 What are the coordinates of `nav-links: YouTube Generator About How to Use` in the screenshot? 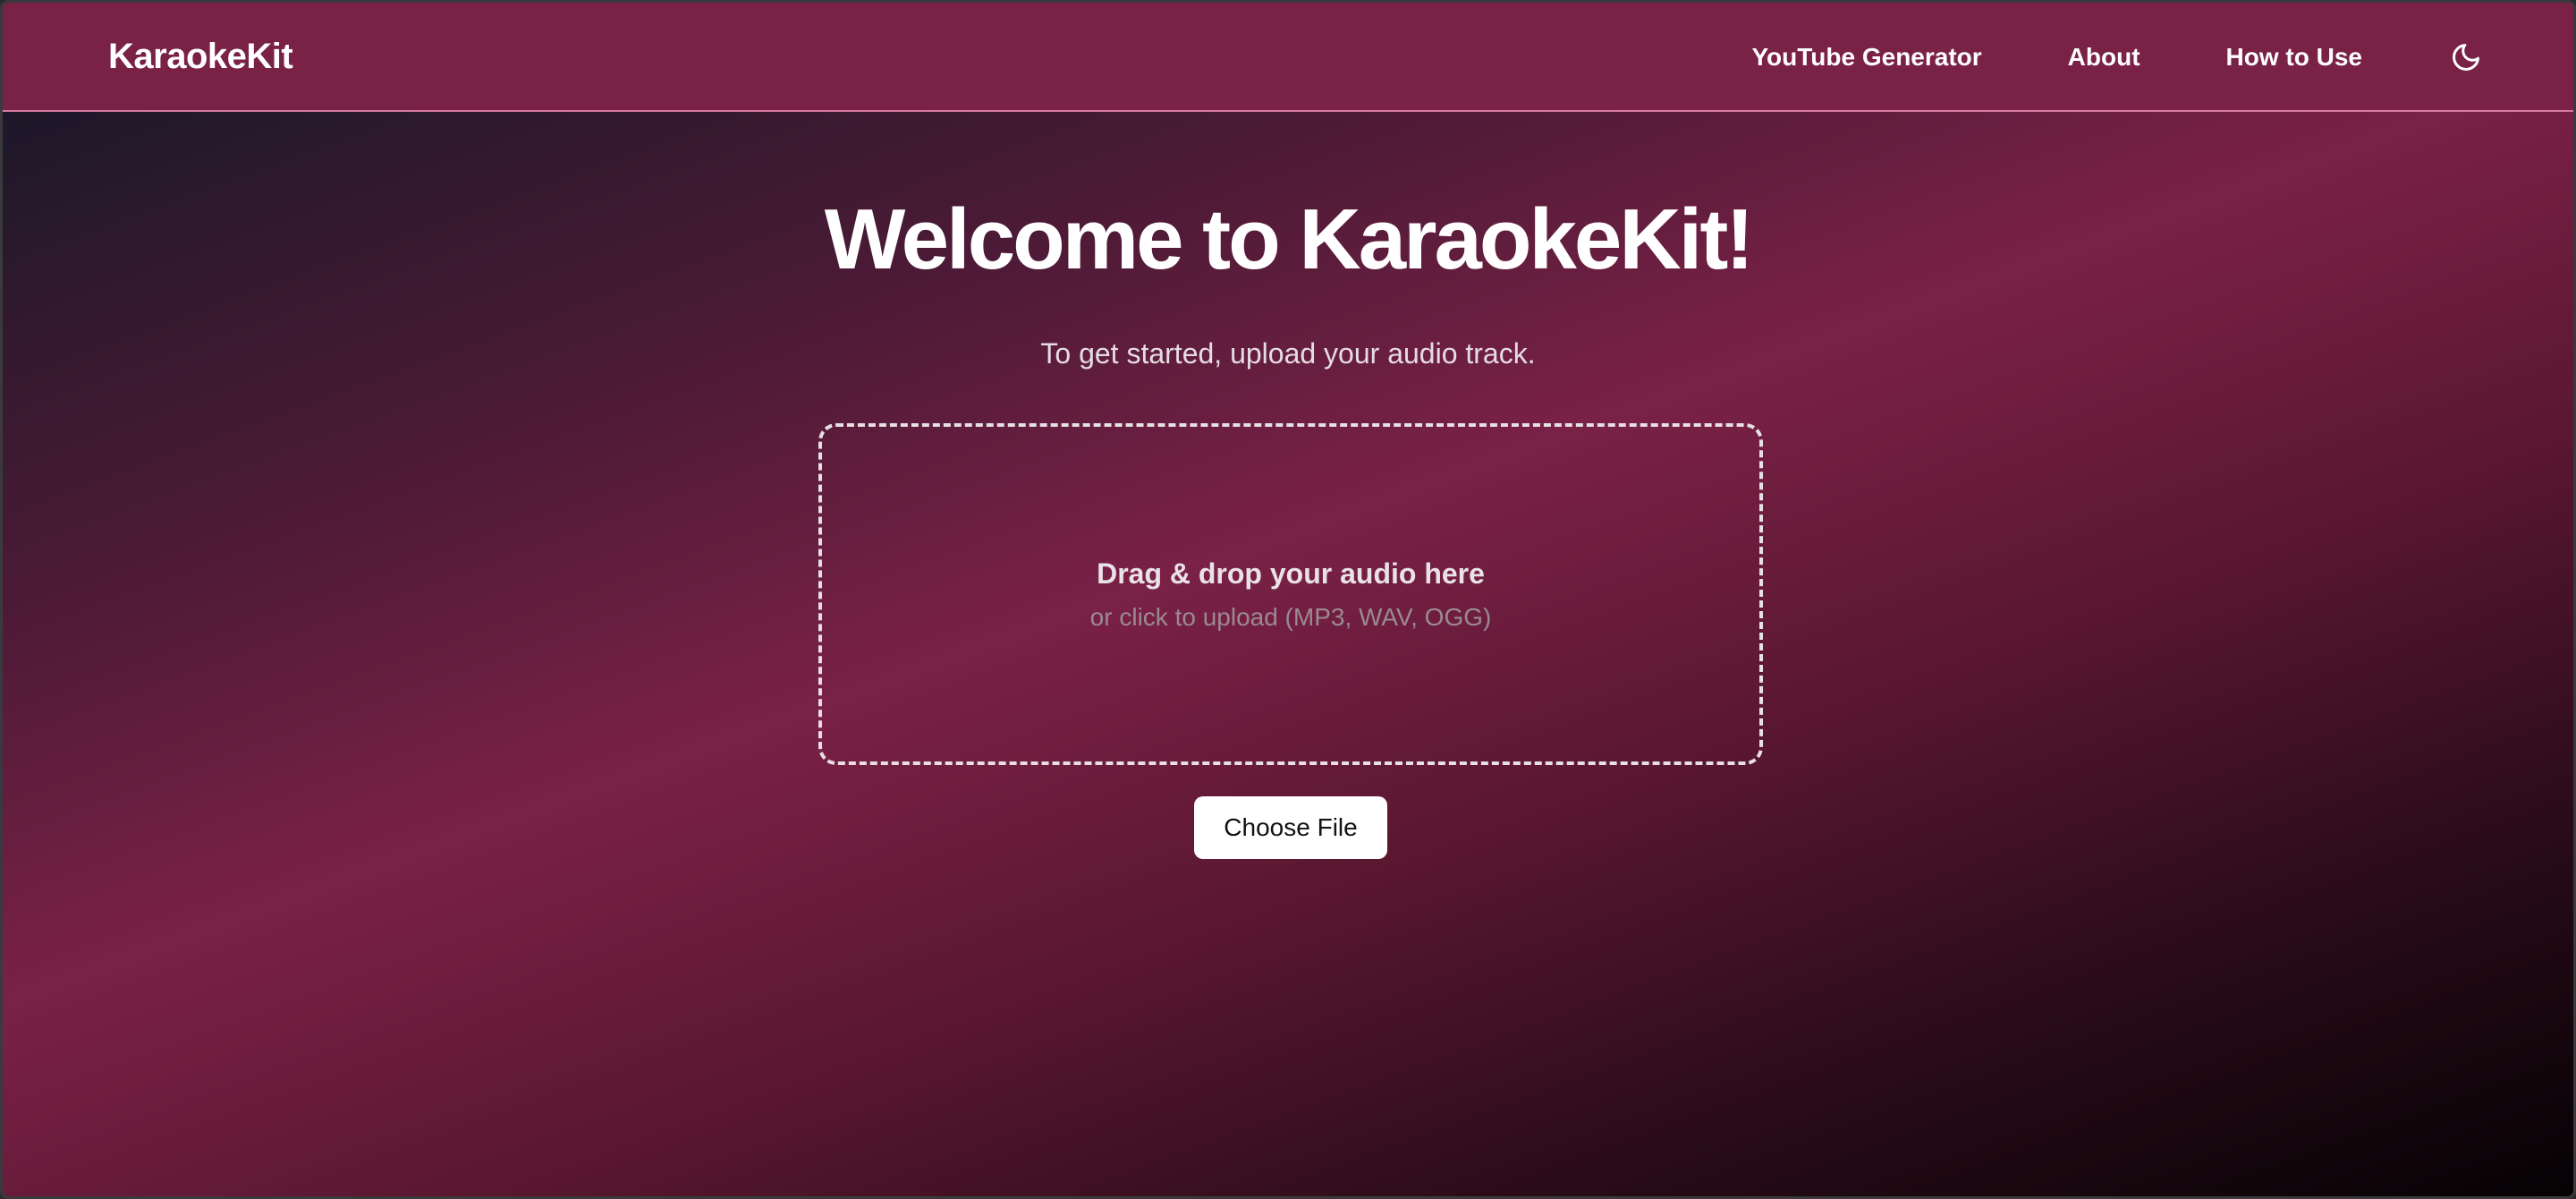 It's located at (2117, 57).